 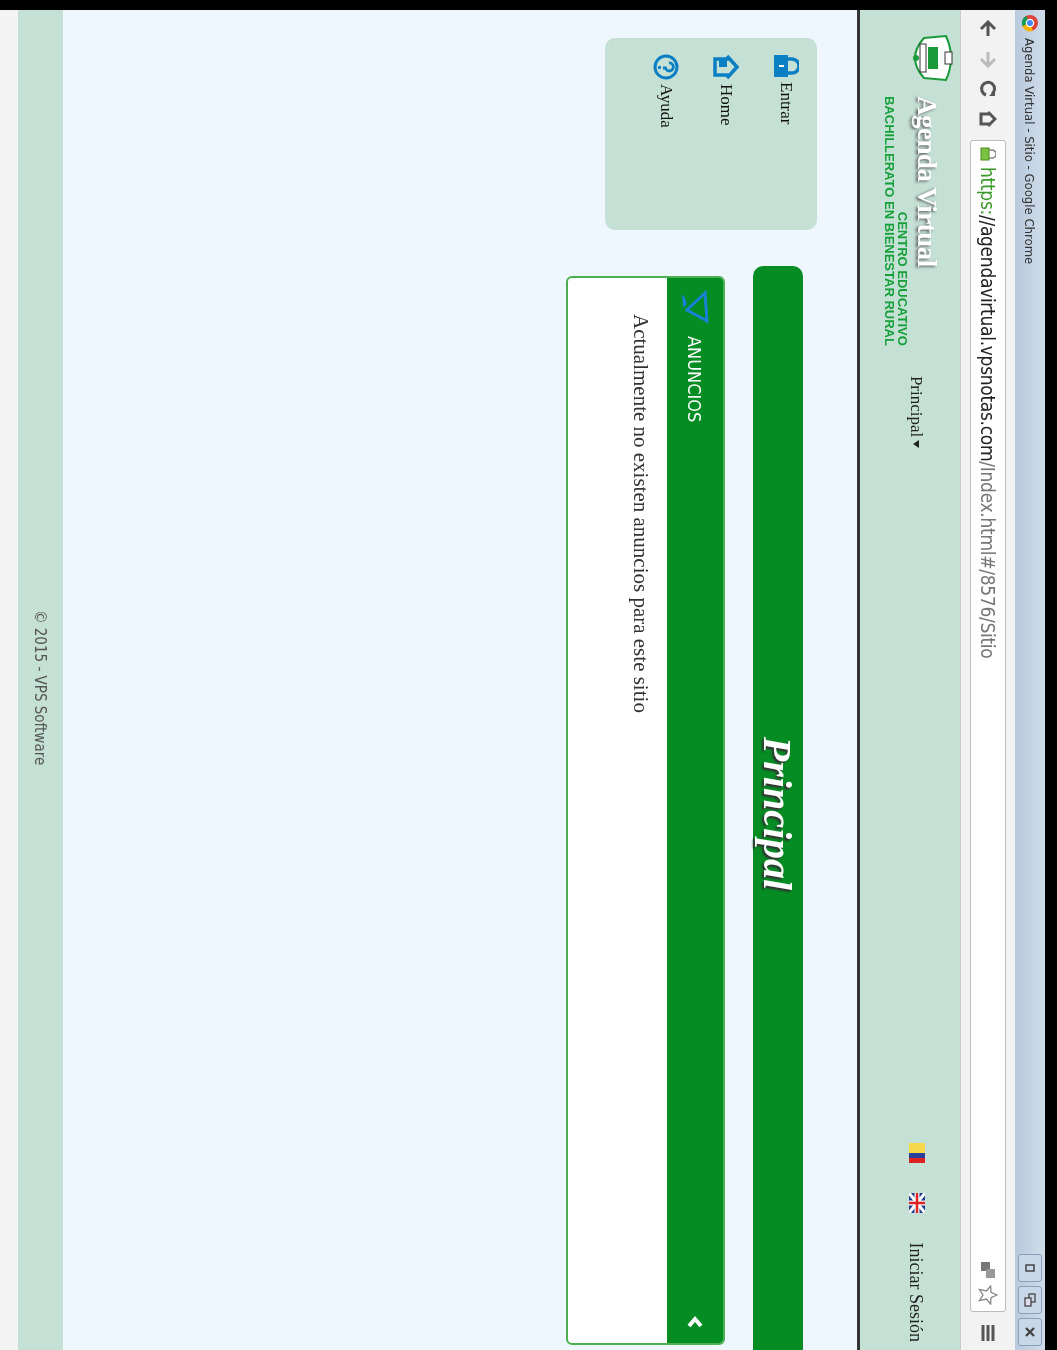 What do you see at coordinates (890, 221) in the screenshot?
I see `school-name: BACHILLERATO EN BIENESTAR RURAL` at bounding box center [890, 221].